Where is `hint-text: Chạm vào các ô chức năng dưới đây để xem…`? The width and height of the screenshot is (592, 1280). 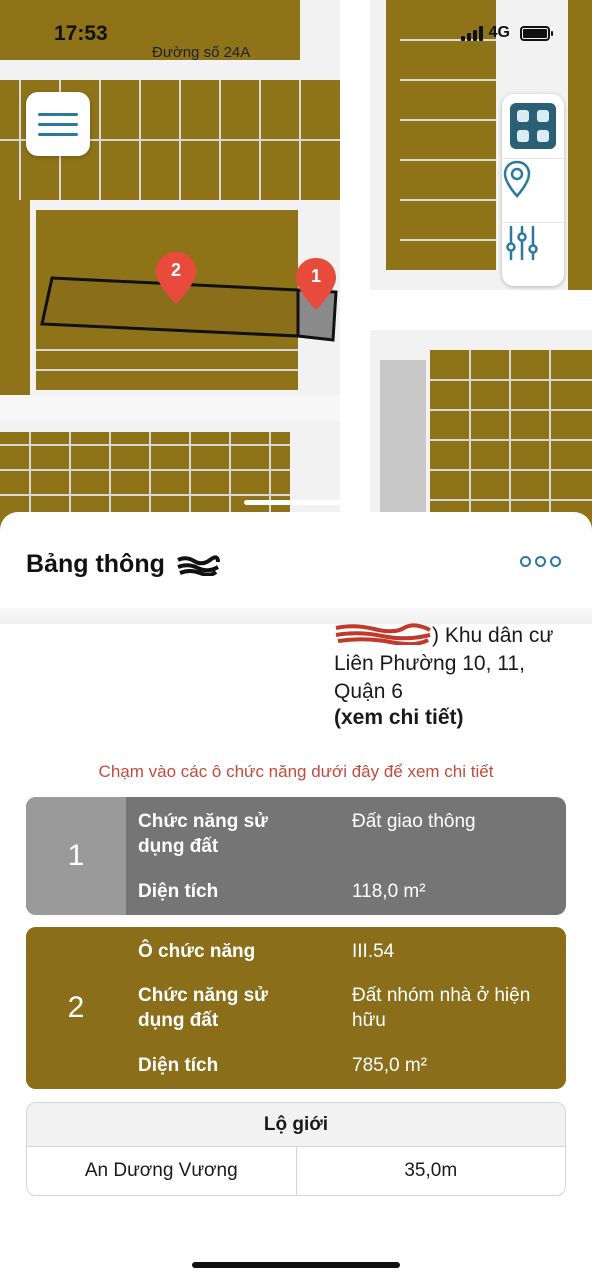 hint-text: Chạm vào các ô chức năng dưới đây để xem… is located at coordinates (296, 771).